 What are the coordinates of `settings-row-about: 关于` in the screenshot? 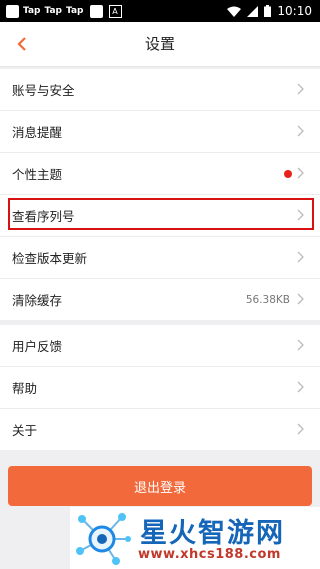 It's located at (160, 429).